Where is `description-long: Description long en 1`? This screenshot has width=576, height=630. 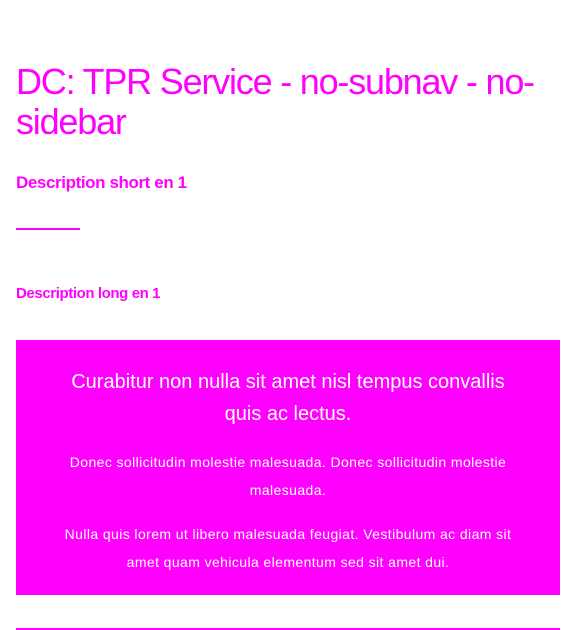
description-long: Description long en 1 is located at coordinates (88, 293).